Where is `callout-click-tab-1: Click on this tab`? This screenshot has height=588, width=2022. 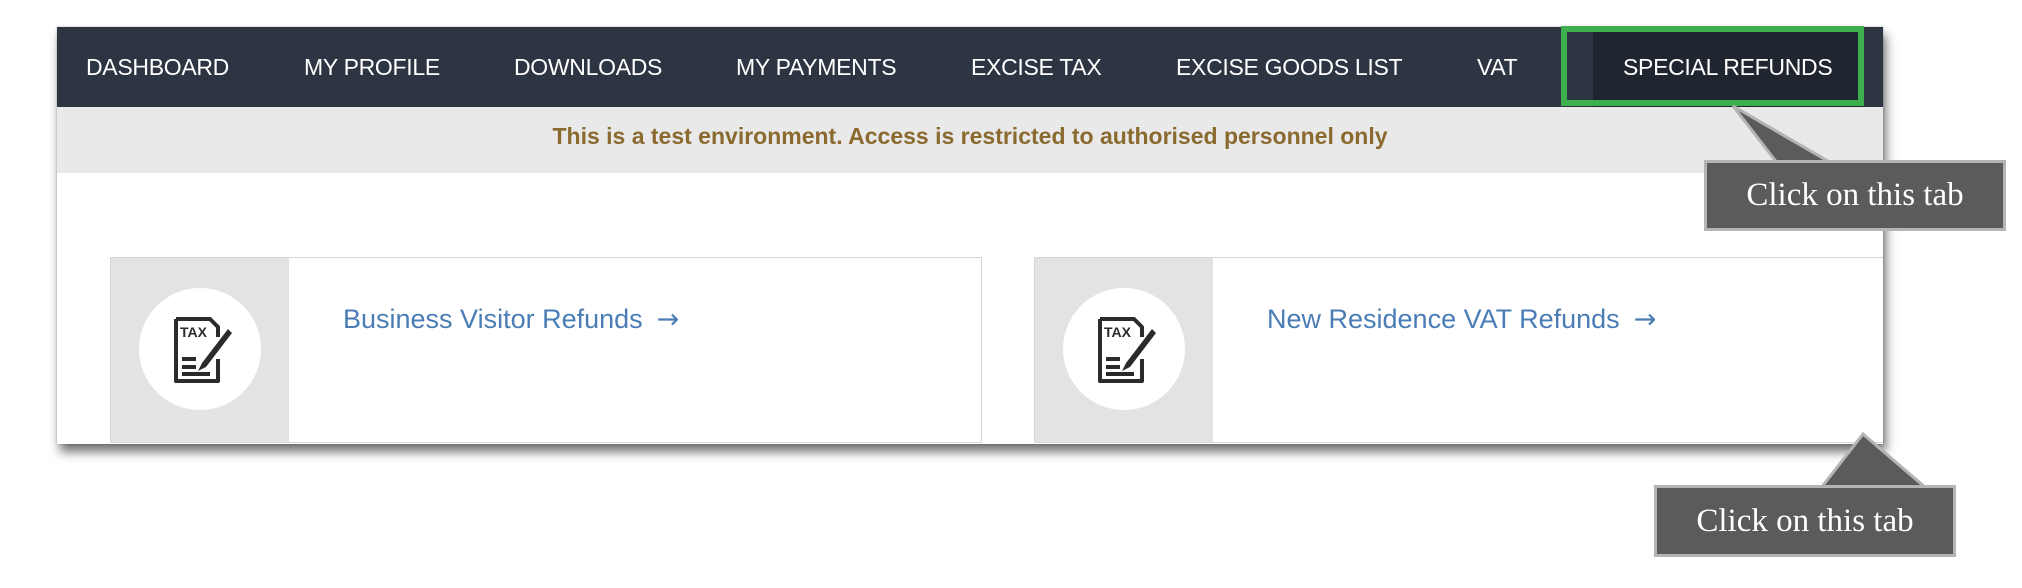
callout-click-tab-1: Click on this tab is located at coordinates (1855, 195).